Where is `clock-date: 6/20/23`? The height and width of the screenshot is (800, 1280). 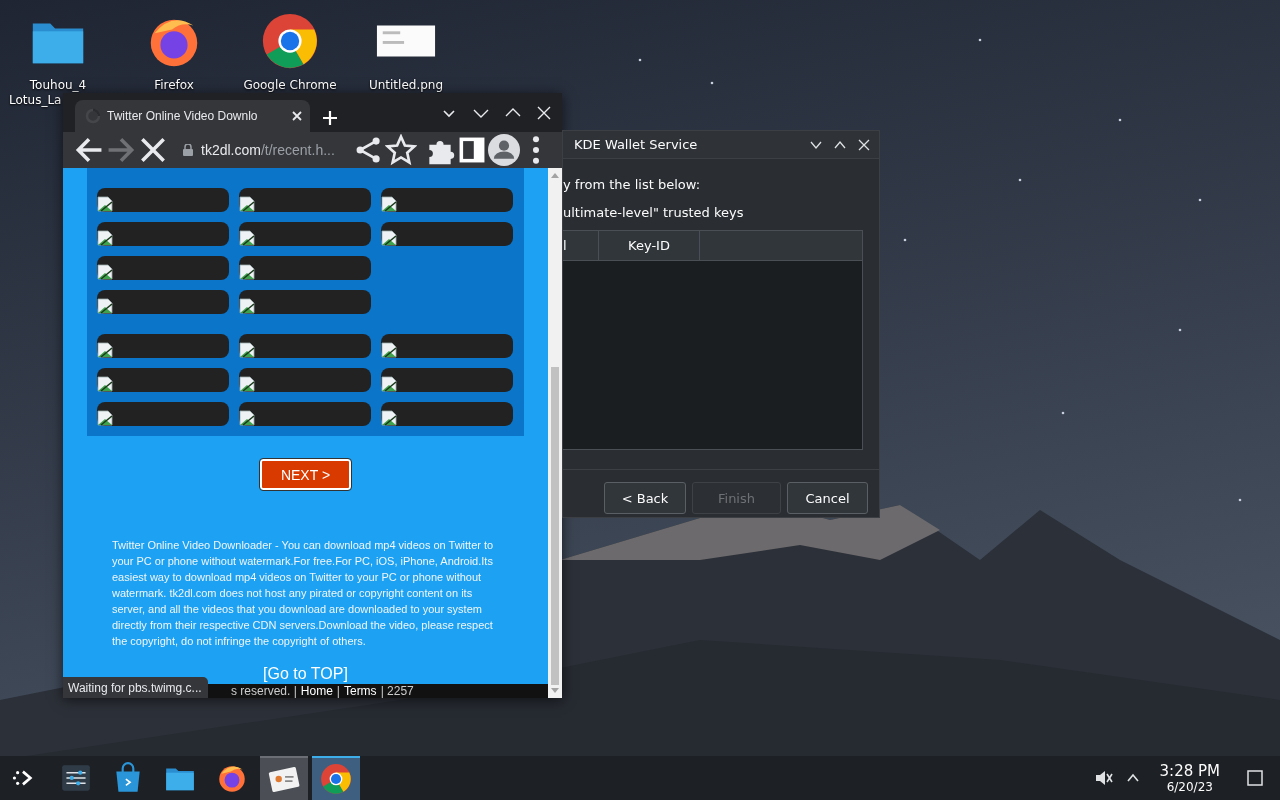
clock-date: 6/20/23 is located at coordinates (1189, 787).